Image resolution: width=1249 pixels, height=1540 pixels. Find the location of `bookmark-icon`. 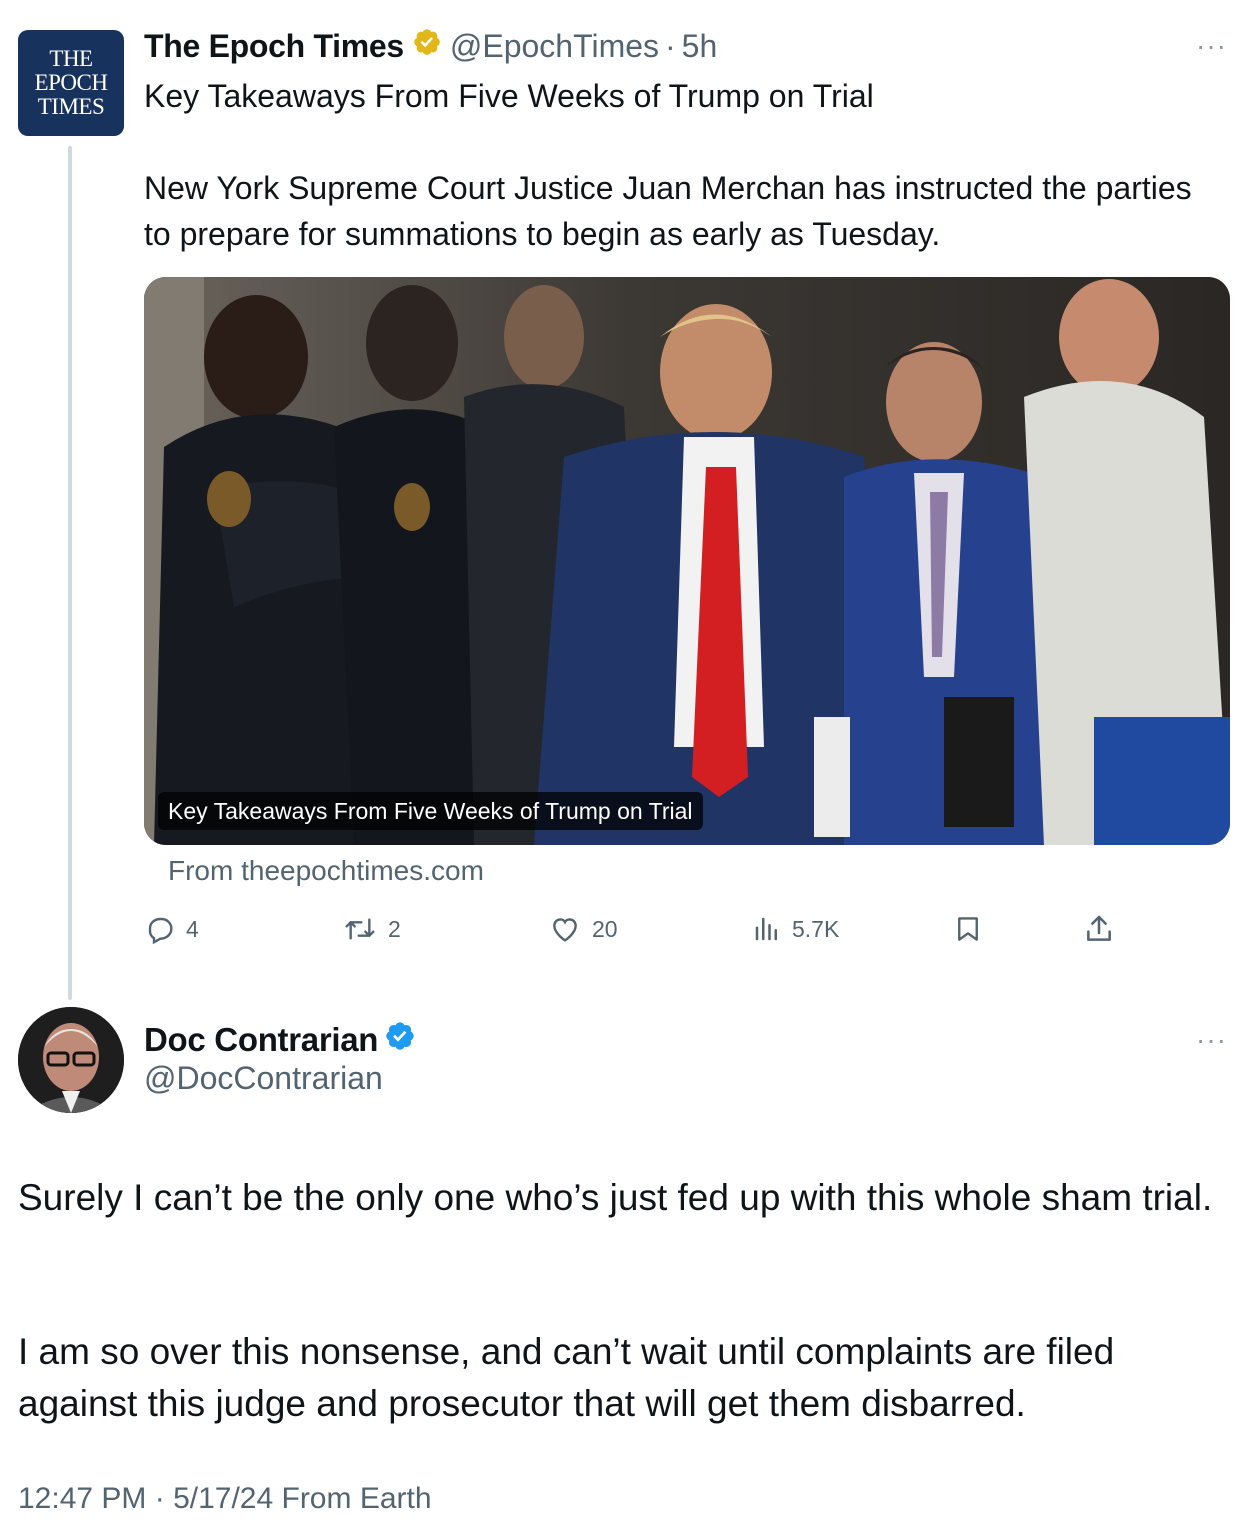

bookmark-icon is located at coordinates (968, 929).